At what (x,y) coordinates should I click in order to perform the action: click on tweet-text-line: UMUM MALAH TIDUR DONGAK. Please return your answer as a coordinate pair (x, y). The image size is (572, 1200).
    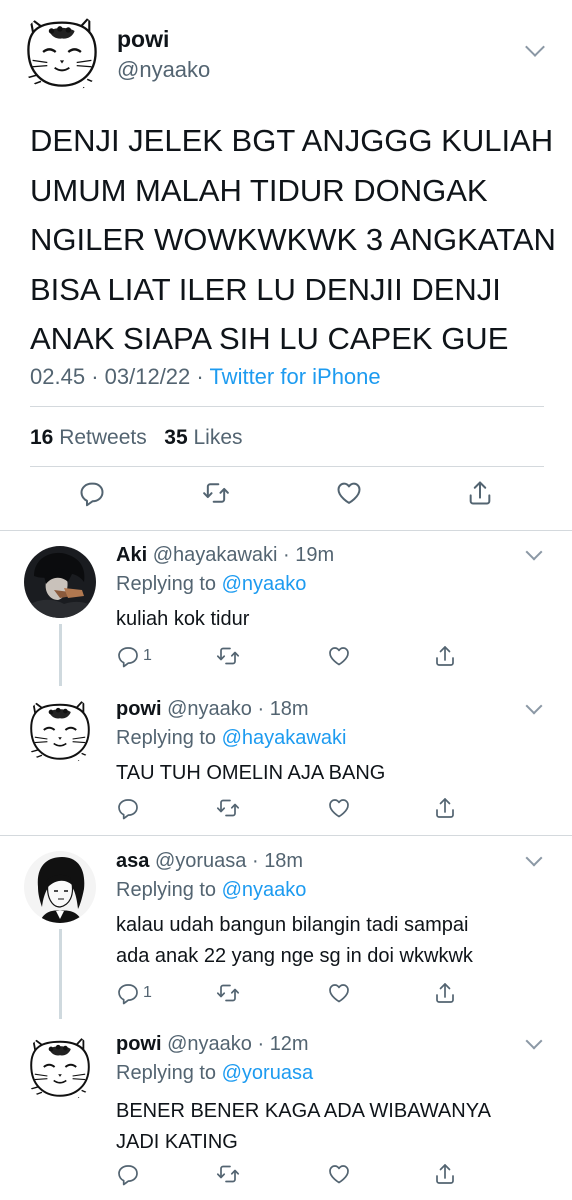
    Looking at the image, I should click on (259, 190).